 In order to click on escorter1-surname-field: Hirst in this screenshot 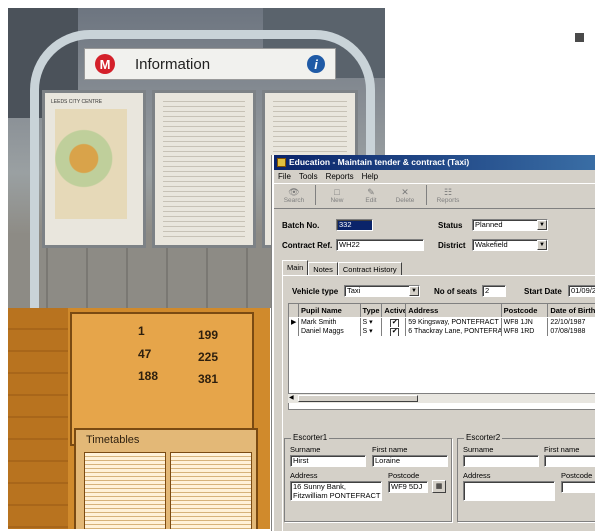, I will do `click(328, 461)`.